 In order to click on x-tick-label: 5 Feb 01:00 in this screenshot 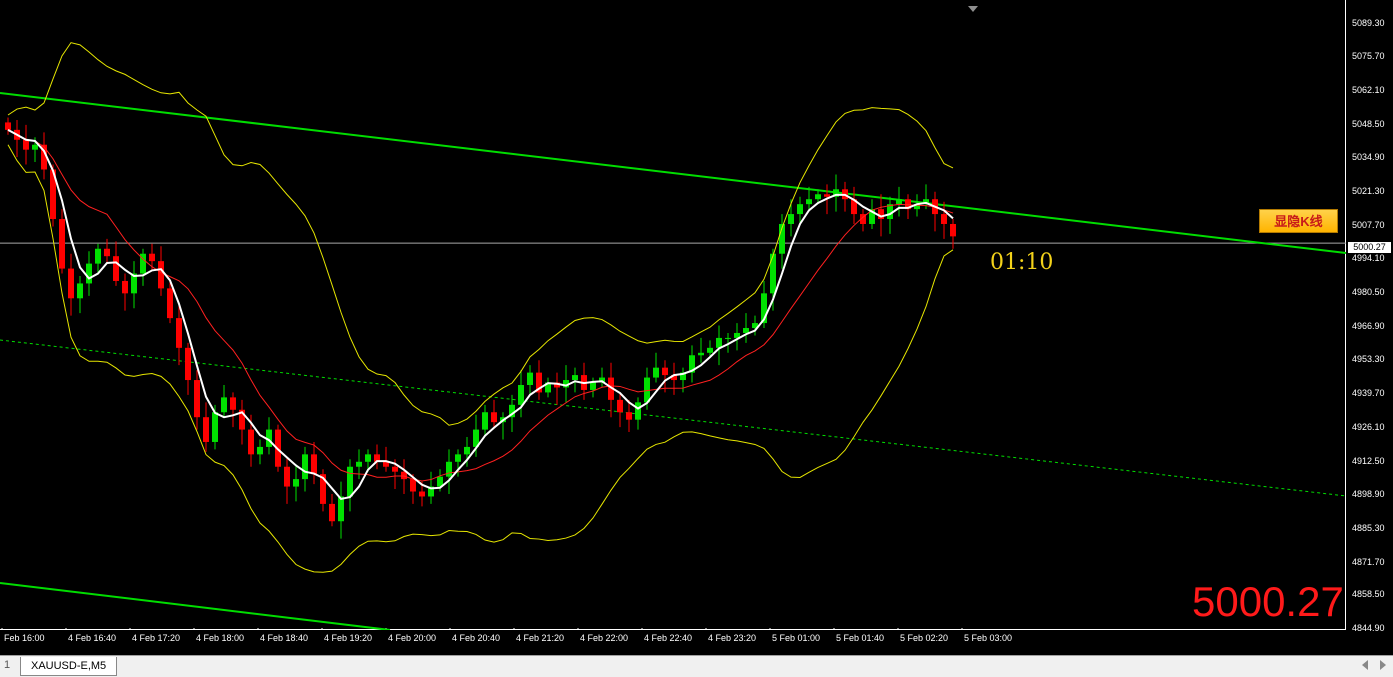, I will do `click(796, 638)`.